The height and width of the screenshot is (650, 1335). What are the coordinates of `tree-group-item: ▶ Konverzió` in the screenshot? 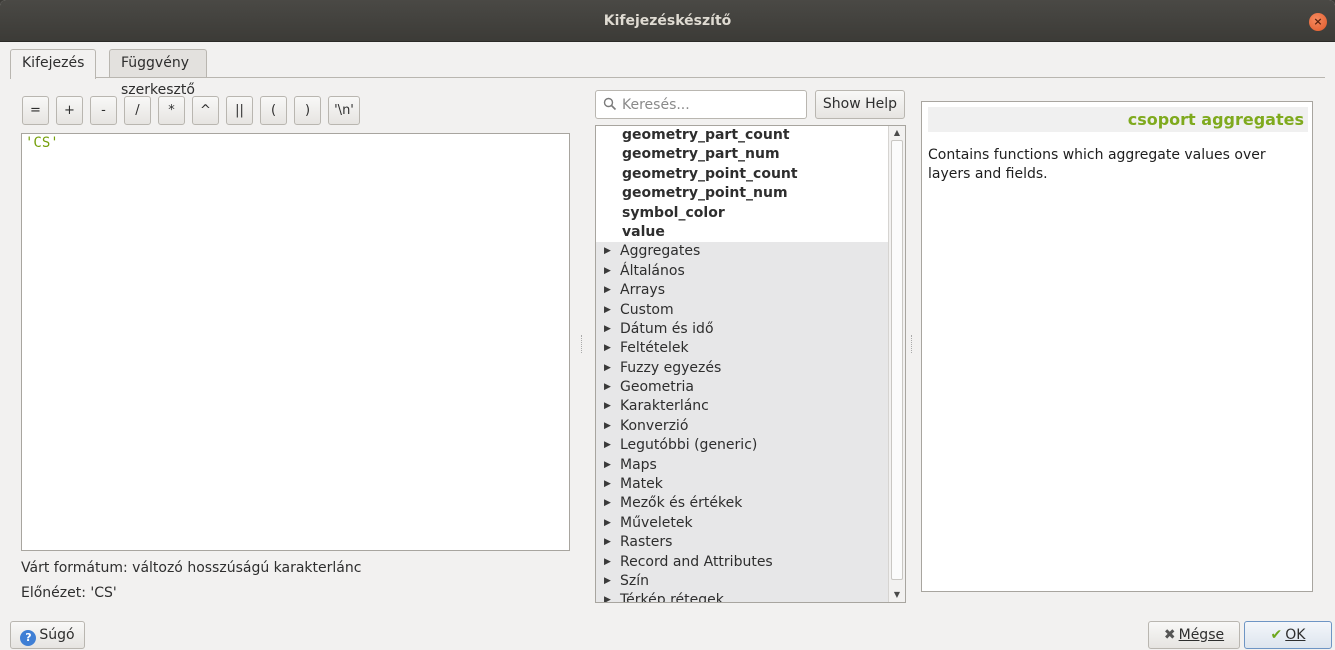 It's located at (742, 426).